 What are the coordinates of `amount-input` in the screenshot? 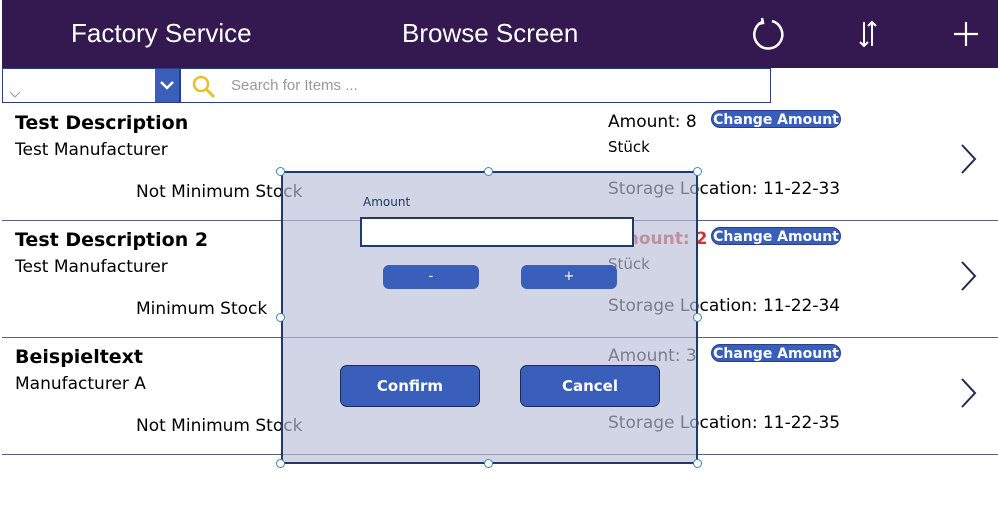 It's located at (497, 232).